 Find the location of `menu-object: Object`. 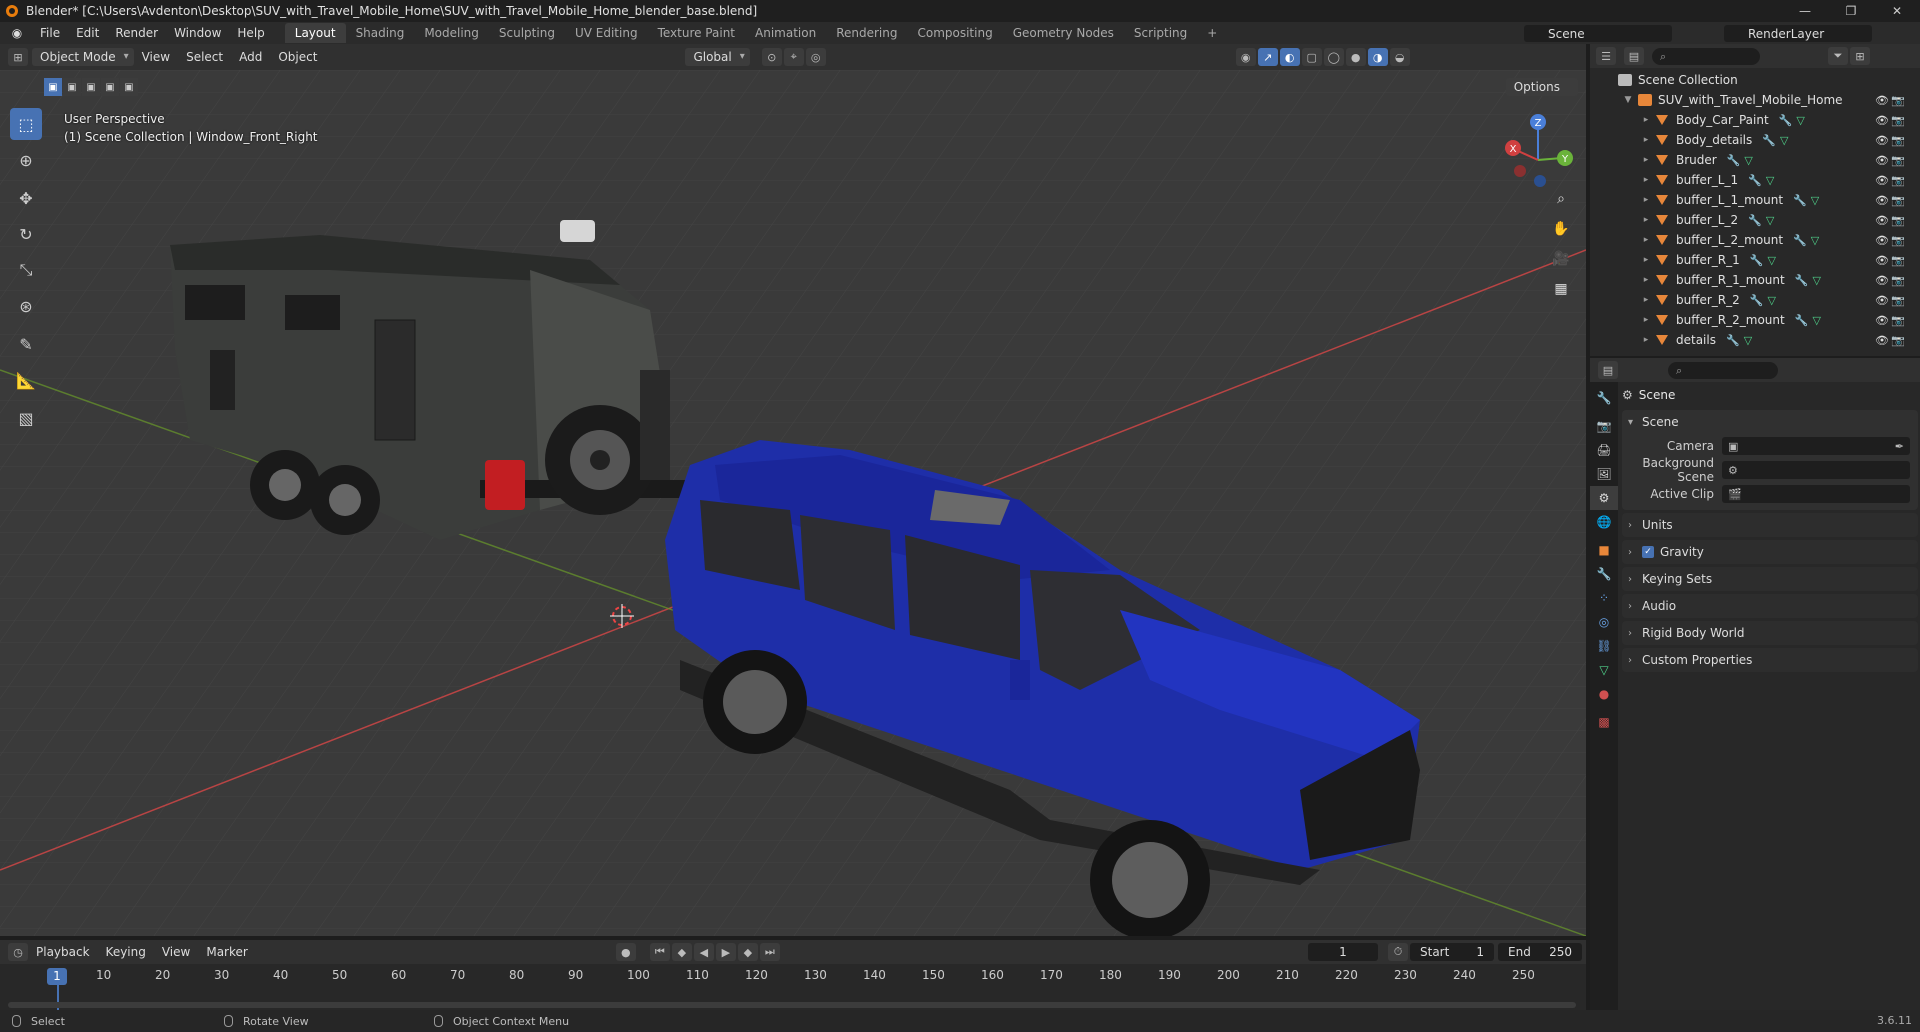

menu-object: Object is located at coordinates (297, 57).